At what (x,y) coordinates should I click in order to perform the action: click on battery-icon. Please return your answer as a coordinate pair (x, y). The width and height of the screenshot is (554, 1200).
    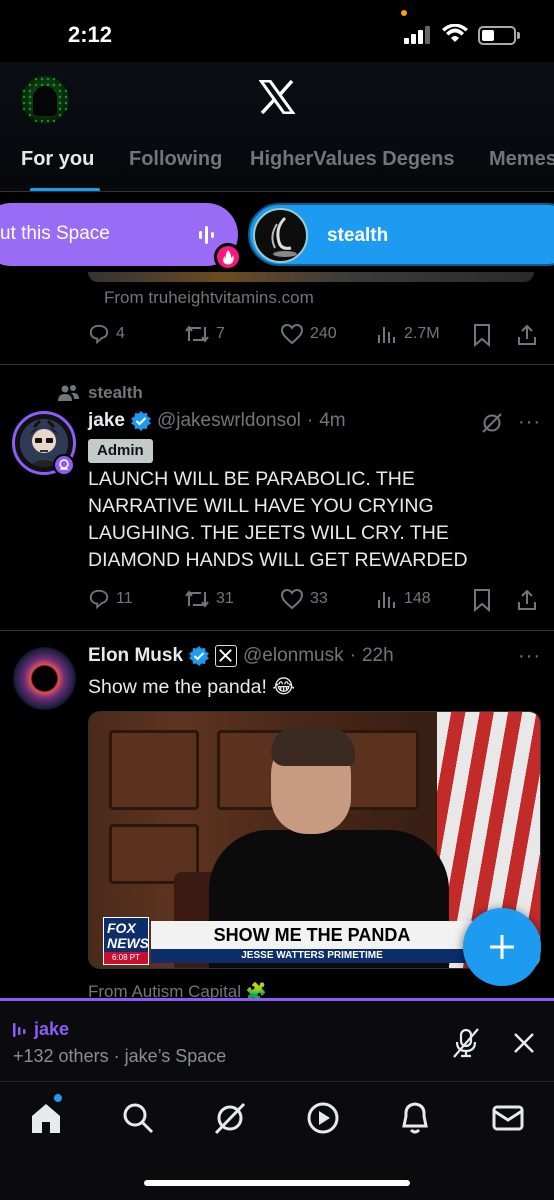
    Looking at the image, I should click on (497, 35).